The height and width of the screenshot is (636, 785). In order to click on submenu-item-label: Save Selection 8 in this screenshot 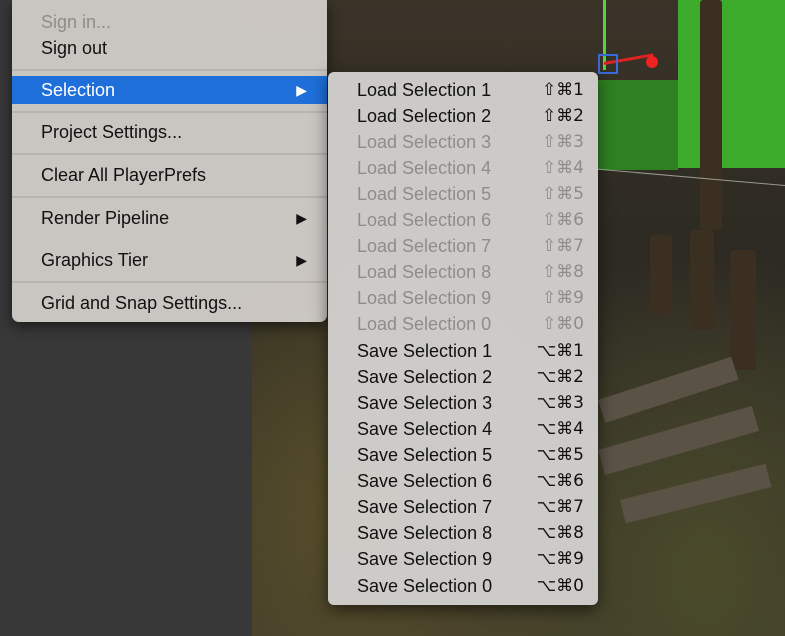, I will do `click(425, 533)`.